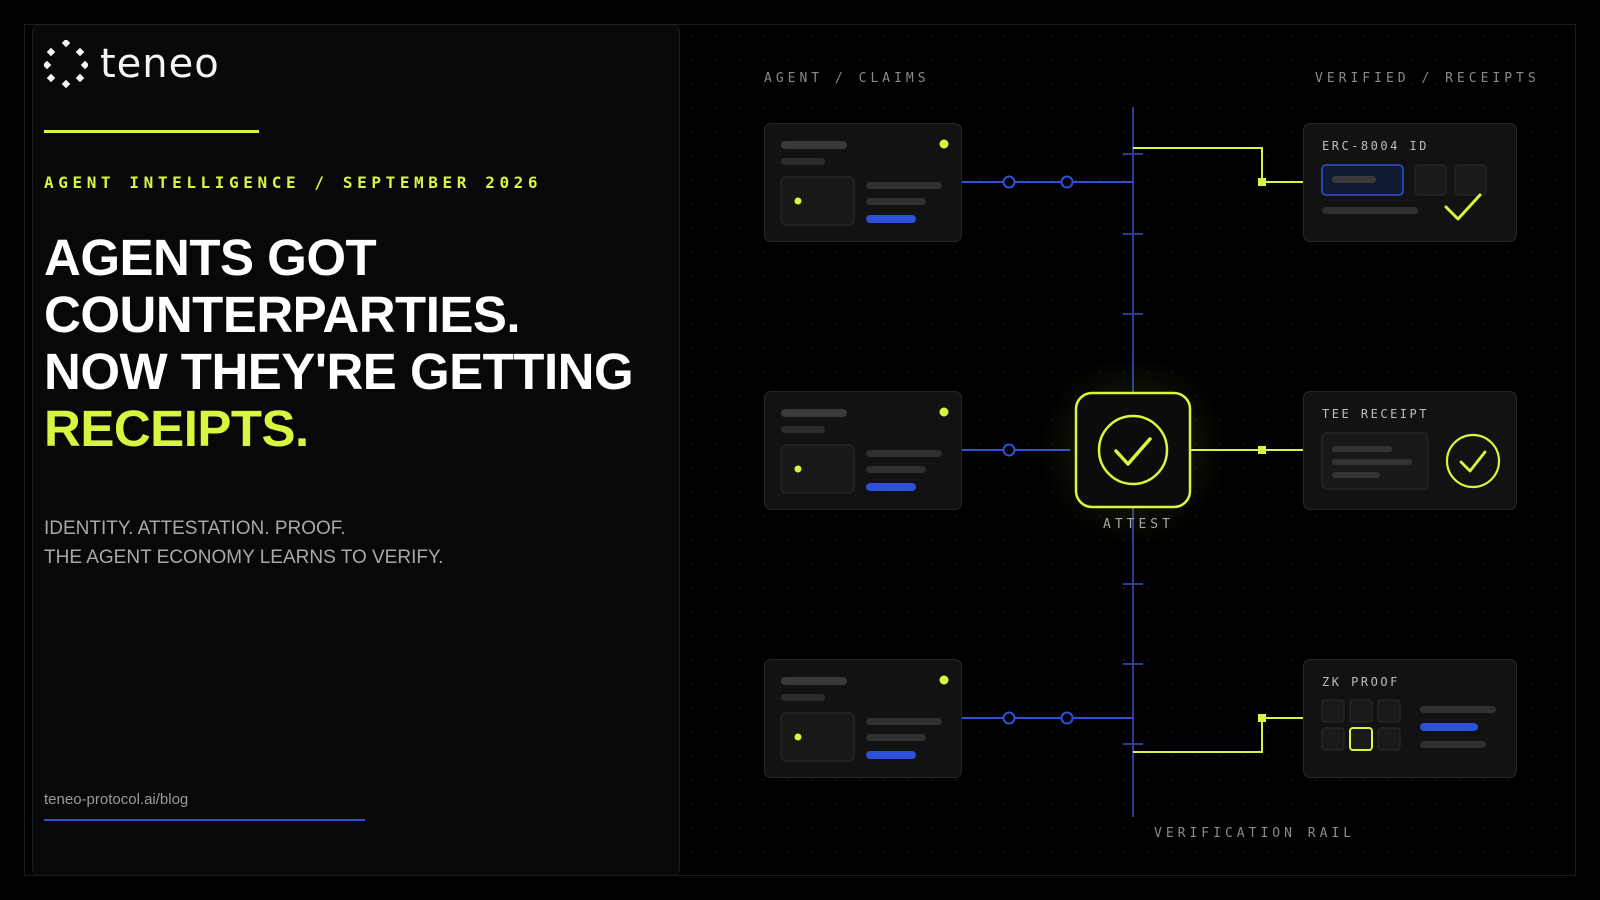  I want to click on headline-line-3: NOW THEY'RE GETTING, so click(339, 371).